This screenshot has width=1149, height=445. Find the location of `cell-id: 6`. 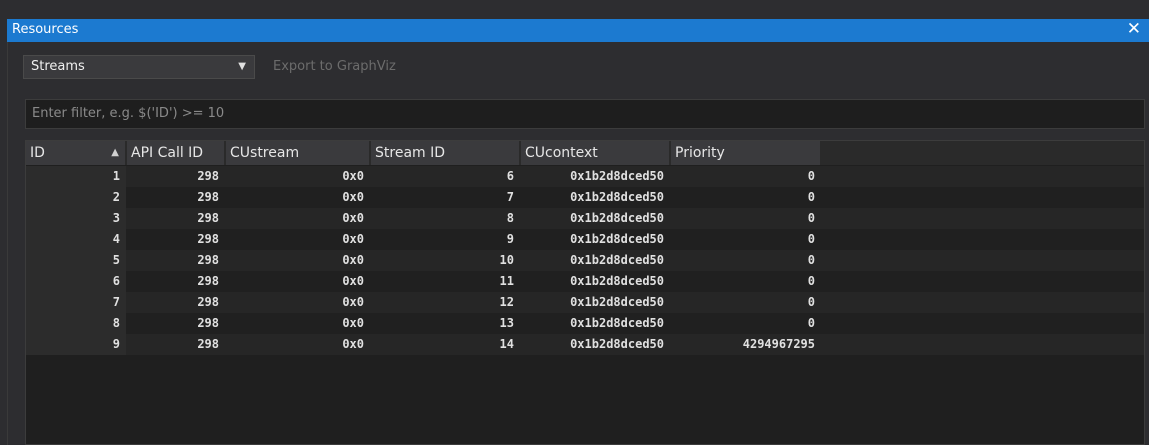

cell-id: 6 is located at coordinates (76, 281).